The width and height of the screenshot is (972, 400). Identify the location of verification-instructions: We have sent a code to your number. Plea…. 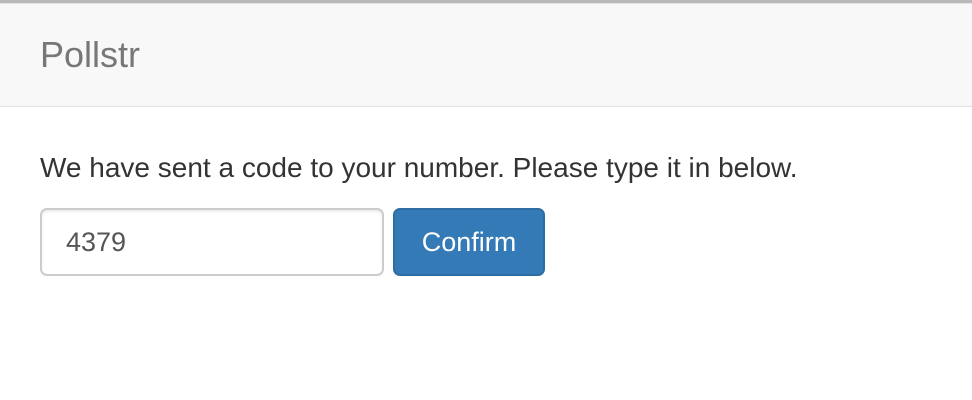
(419, 167).